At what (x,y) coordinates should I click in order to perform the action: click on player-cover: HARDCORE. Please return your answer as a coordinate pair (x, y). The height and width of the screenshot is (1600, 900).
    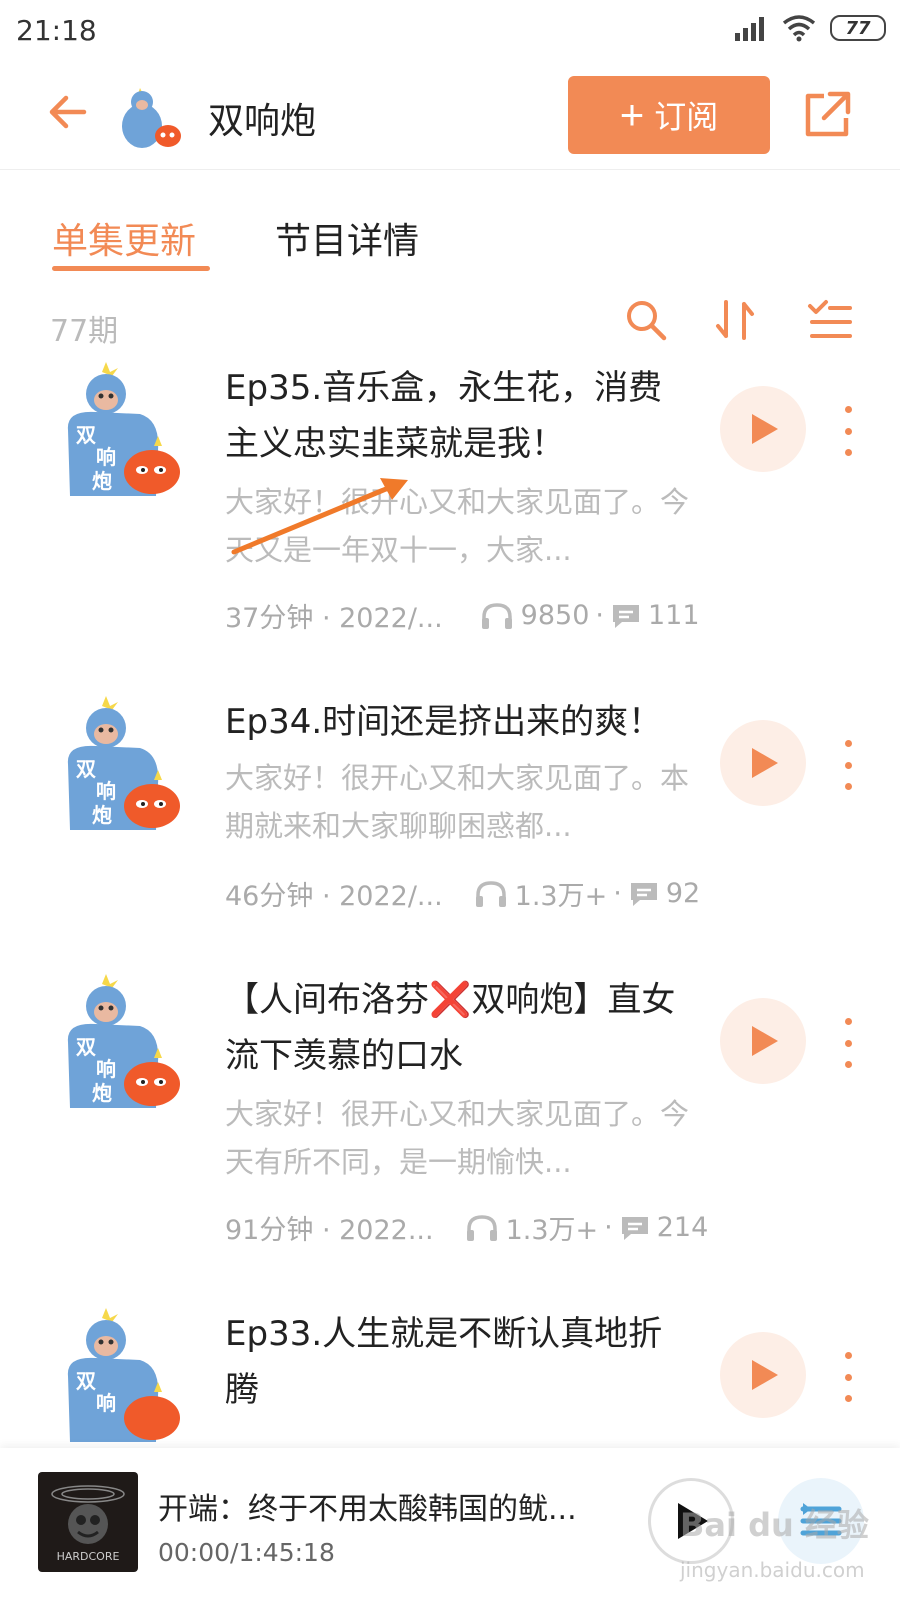
    Looking at the image, I should click on (88, 1522).